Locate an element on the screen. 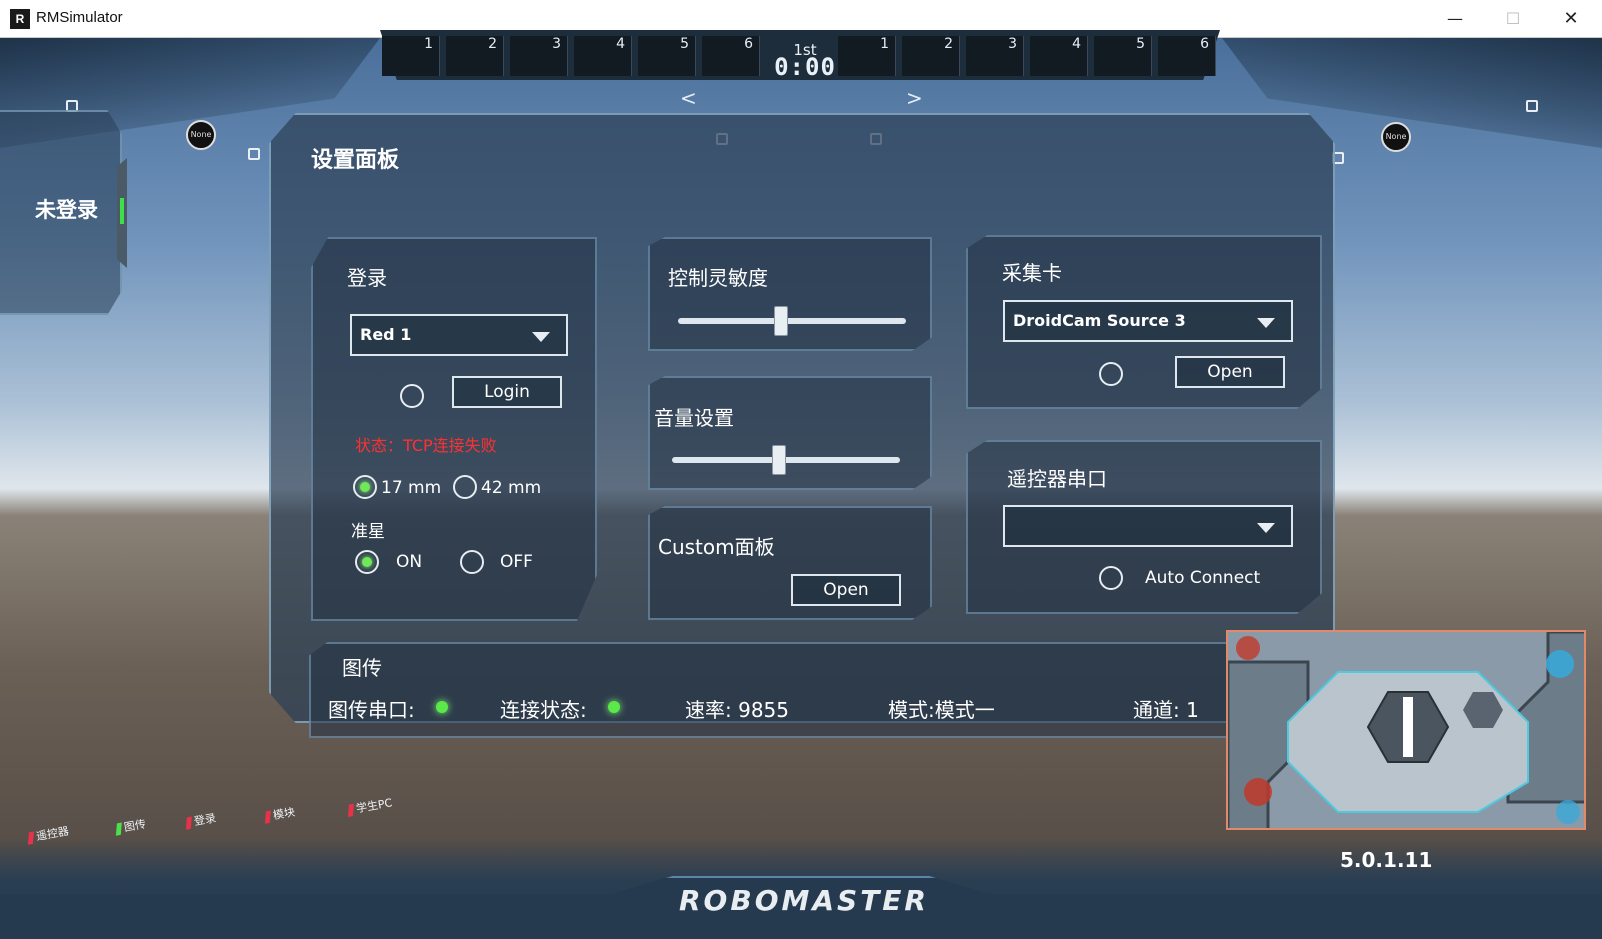 The image size is (1602, 939). auto-connect-radio is located at coordinates (1111, 578).